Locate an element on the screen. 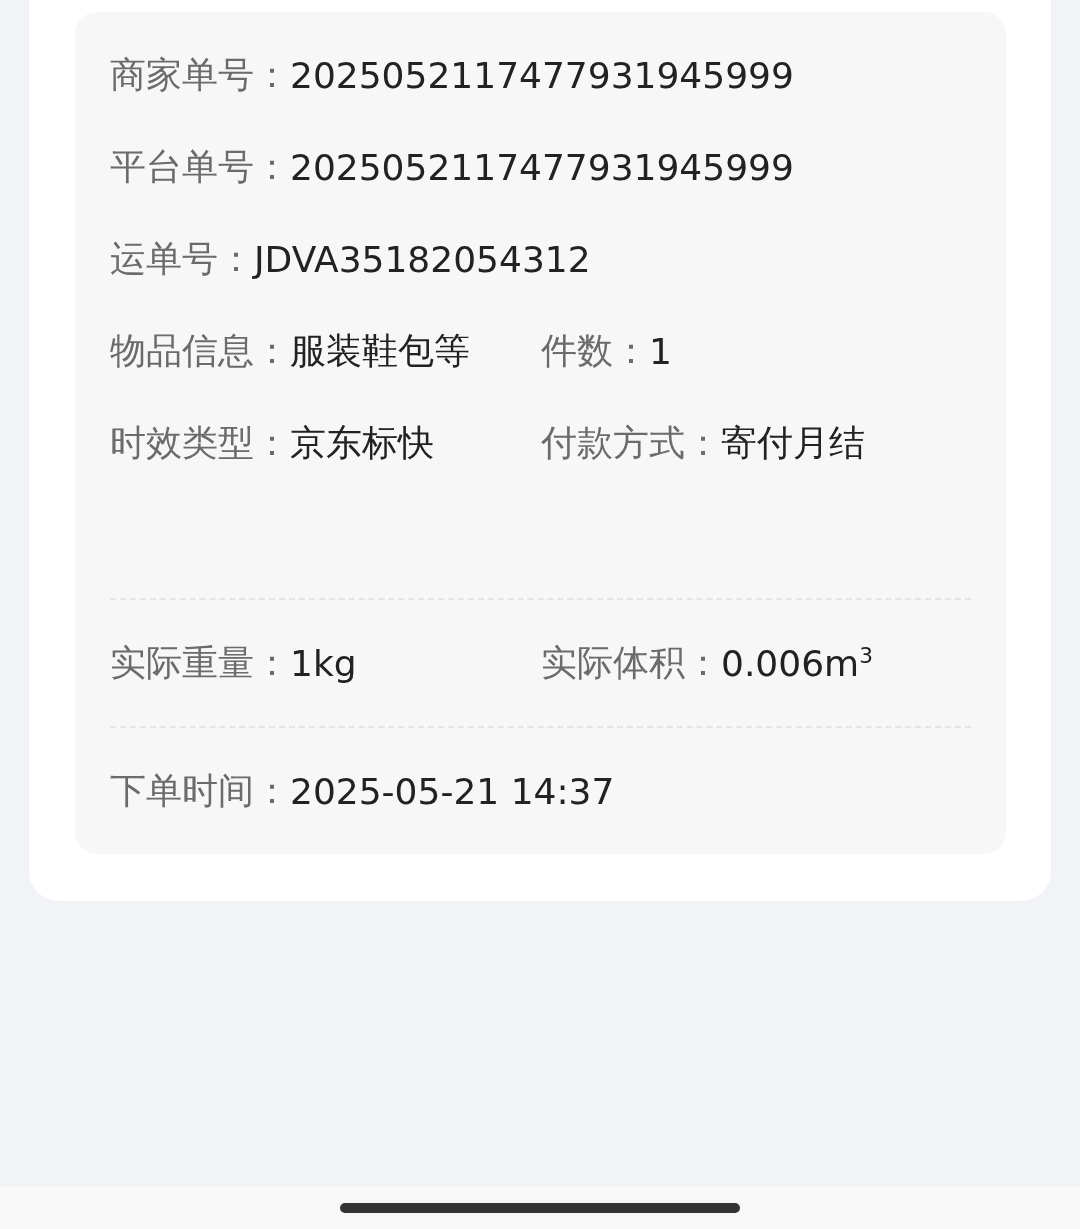 The width and height of the screenshot is (1080, 1229). field-label: 商家单号： is located at coordinates (200, 74).